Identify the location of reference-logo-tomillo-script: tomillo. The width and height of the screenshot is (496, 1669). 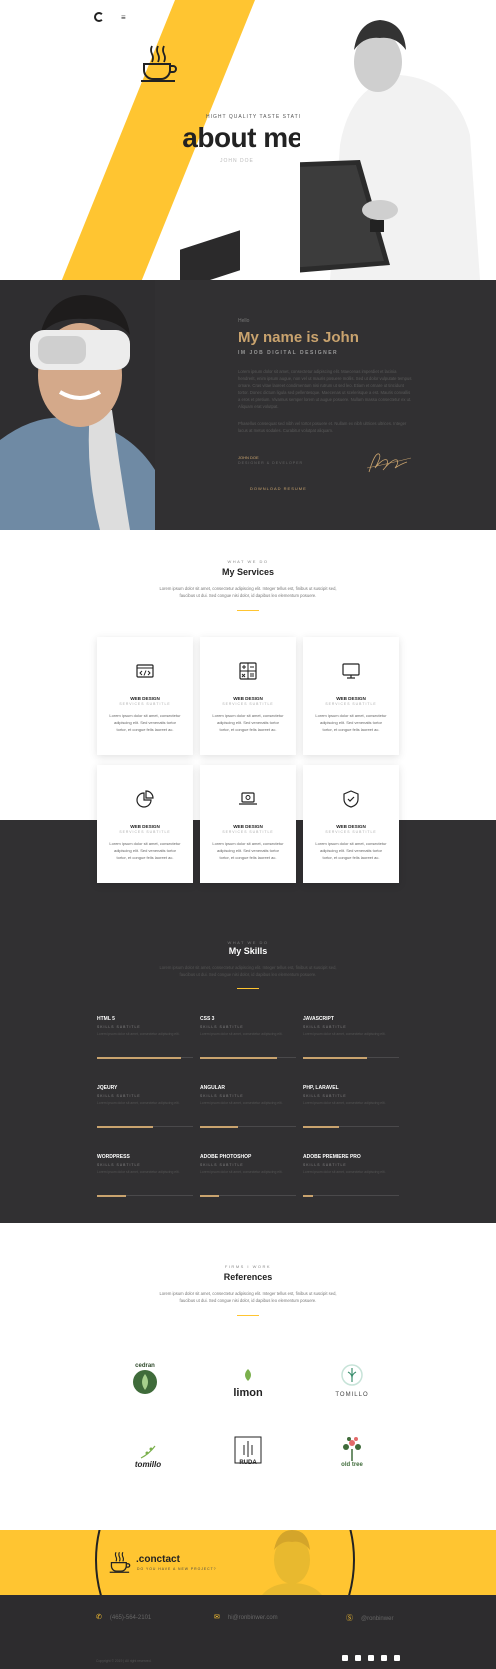
(148, 1465).